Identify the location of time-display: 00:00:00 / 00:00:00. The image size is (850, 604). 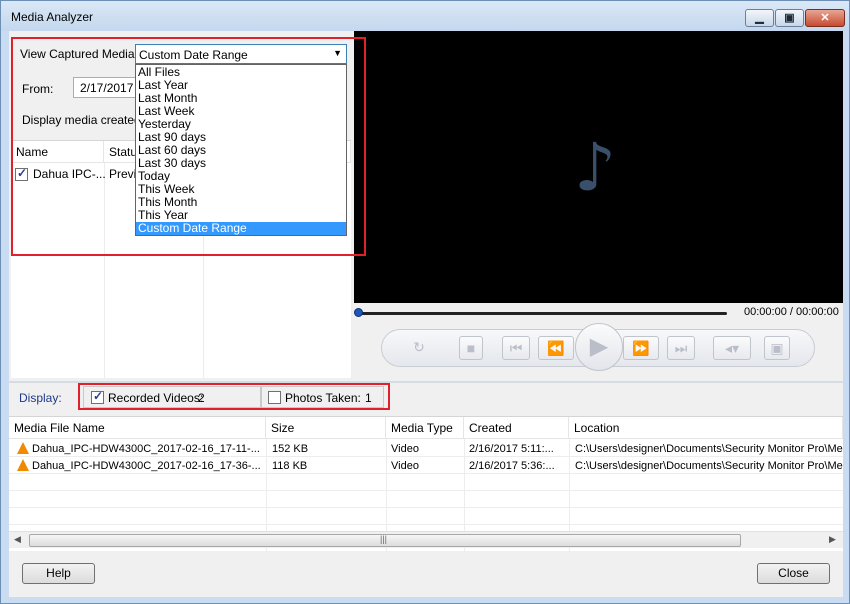
(791, 312).